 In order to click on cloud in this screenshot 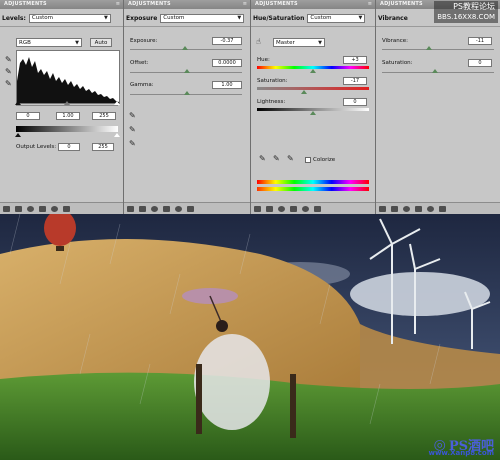, I will do `click(420, 294)`.